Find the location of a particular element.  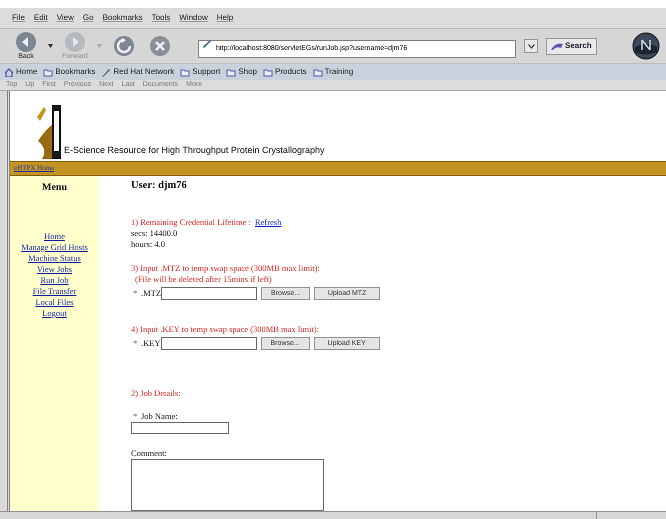

menu-link: Logout is located at coordinates (54, 313).